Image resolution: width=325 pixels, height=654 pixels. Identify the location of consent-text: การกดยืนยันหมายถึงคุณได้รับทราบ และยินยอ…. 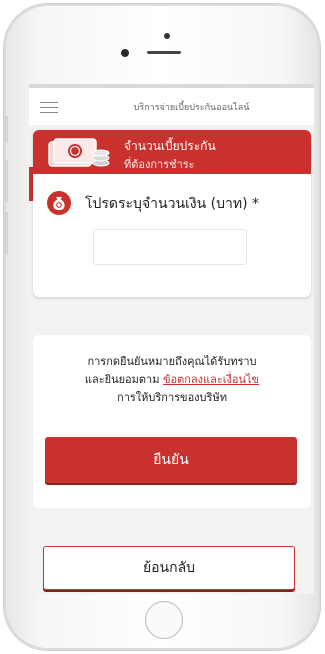
(172, 380).